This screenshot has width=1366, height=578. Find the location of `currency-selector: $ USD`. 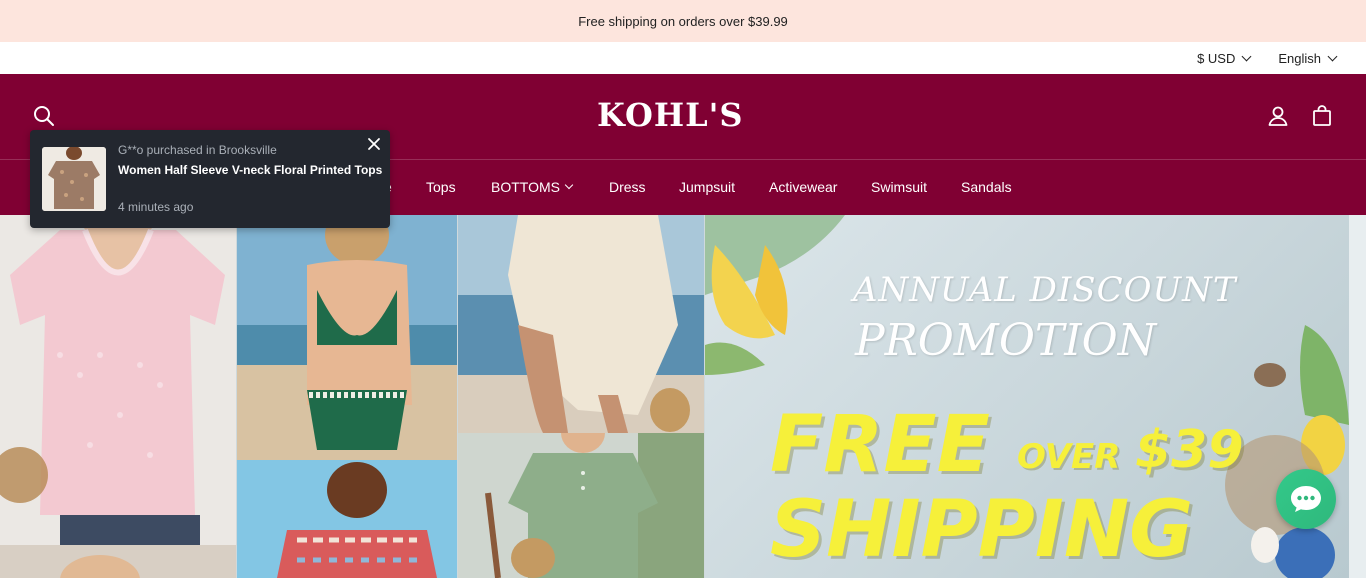

currency-selector: $ USD is located at coordinates (1224, 58).